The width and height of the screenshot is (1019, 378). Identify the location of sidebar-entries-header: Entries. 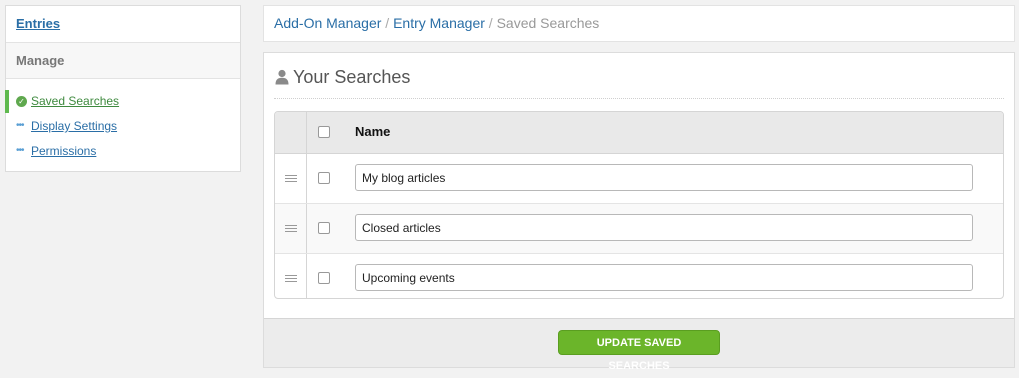
(123, 24).